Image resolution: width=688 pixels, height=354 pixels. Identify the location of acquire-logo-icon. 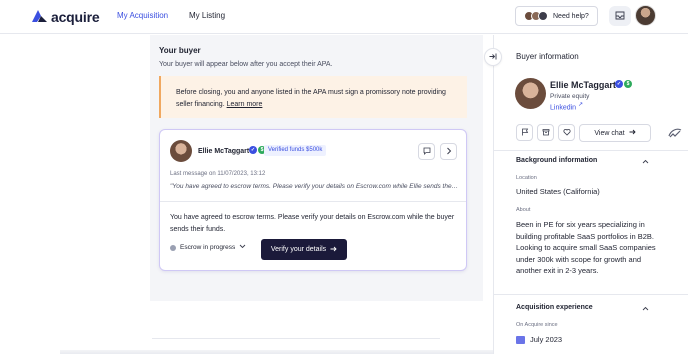
(39, 17).